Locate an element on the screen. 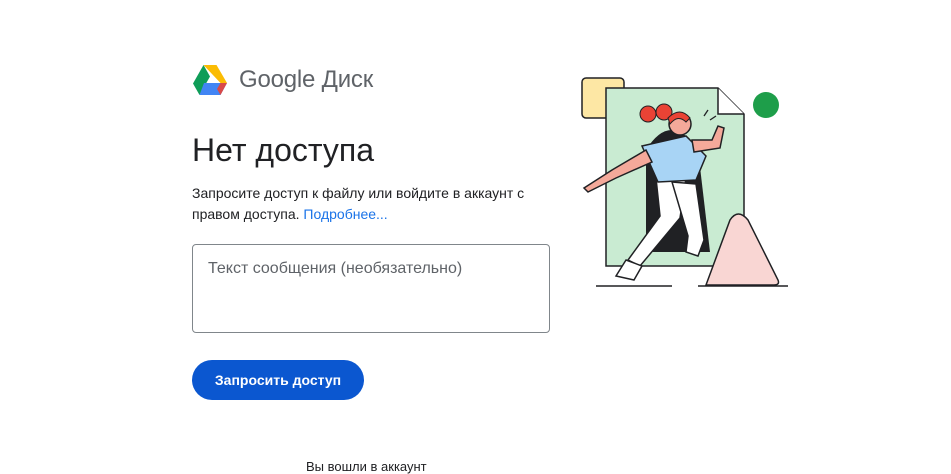  request-access-button: Запросить доступ is located at coordinates (278, 380).